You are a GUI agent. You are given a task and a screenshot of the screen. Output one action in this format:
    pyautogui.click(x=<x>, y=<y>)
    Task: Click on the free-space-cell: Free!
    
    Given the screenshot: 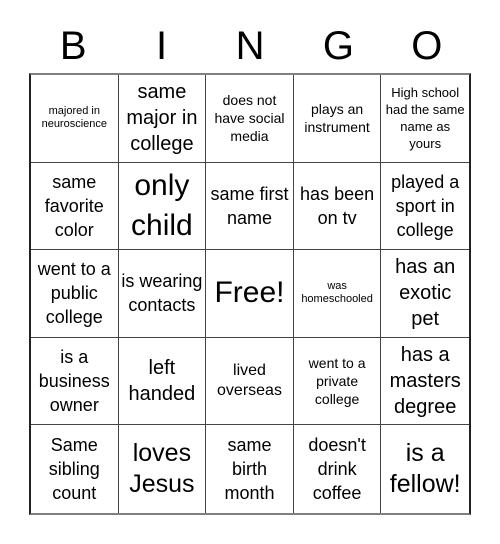 What is the action you would take?
    pyautogui.click(x=250, y=294)
    